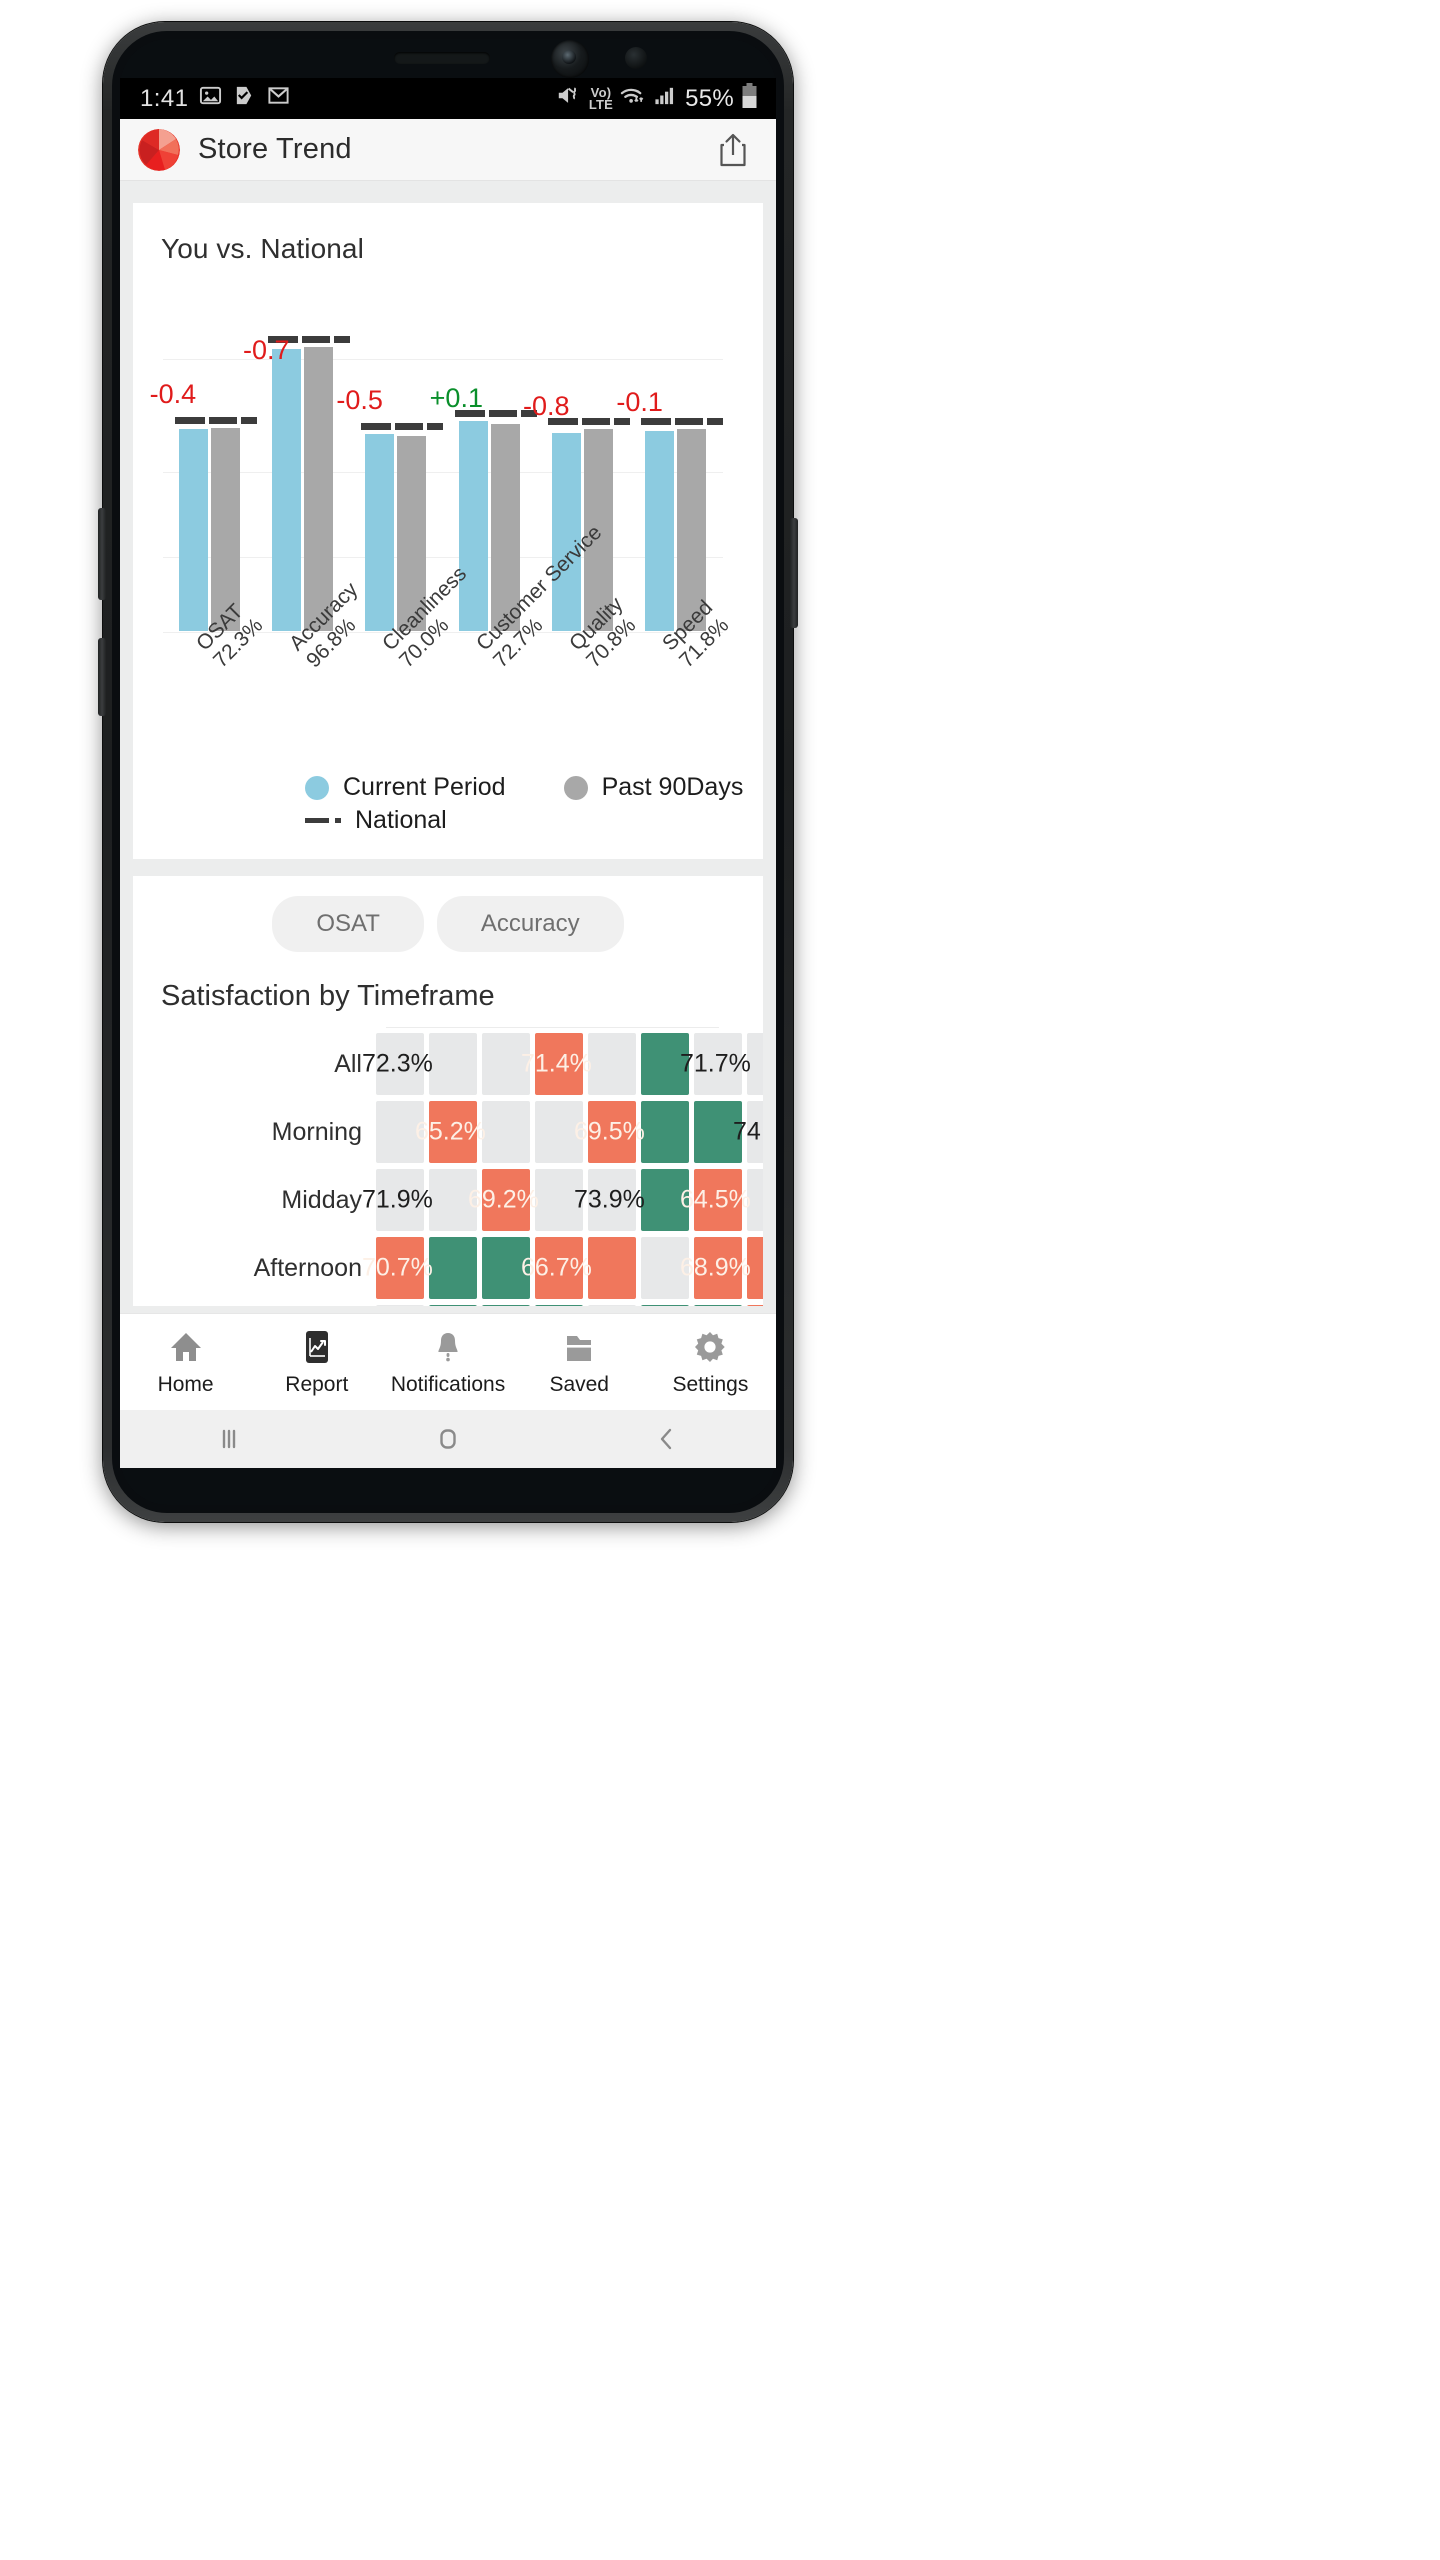 This screenshot has height=2560, width=1440. I want to click on heatmap-cell-value: 71.9%, so click(397, 1199).